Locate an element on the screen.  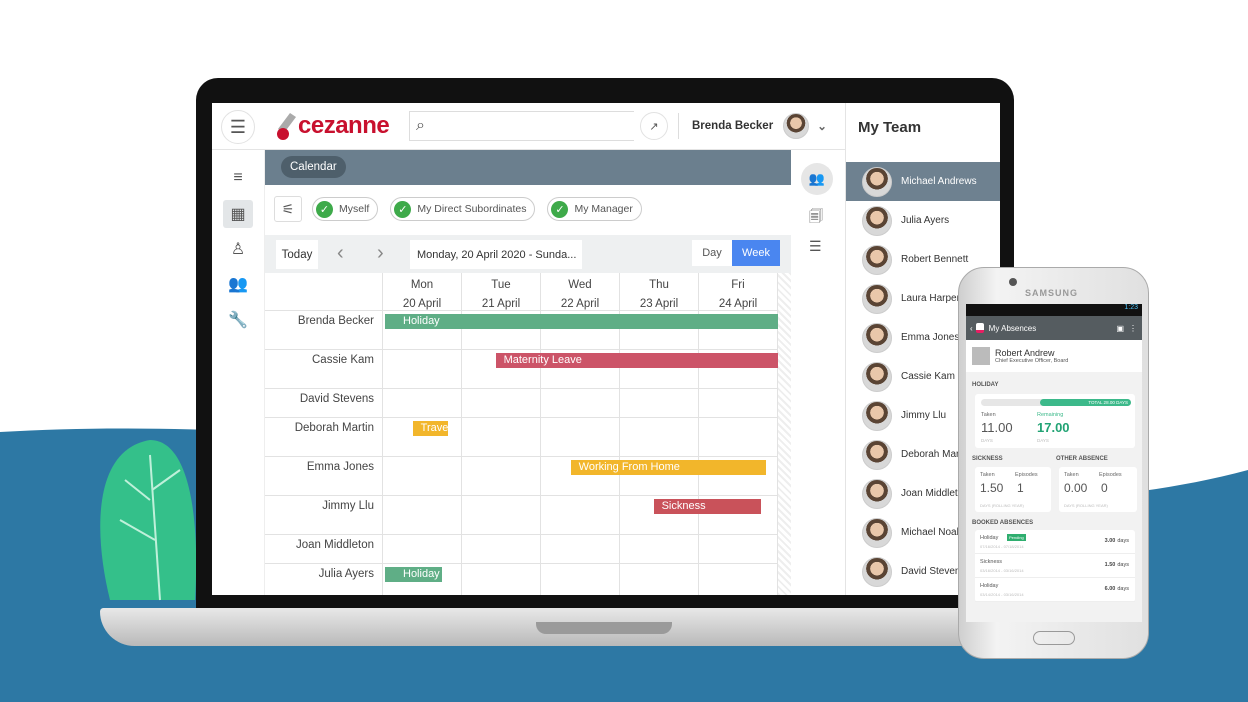
phone-brand: SAMSUNG is located at coordinates (1052, 293).